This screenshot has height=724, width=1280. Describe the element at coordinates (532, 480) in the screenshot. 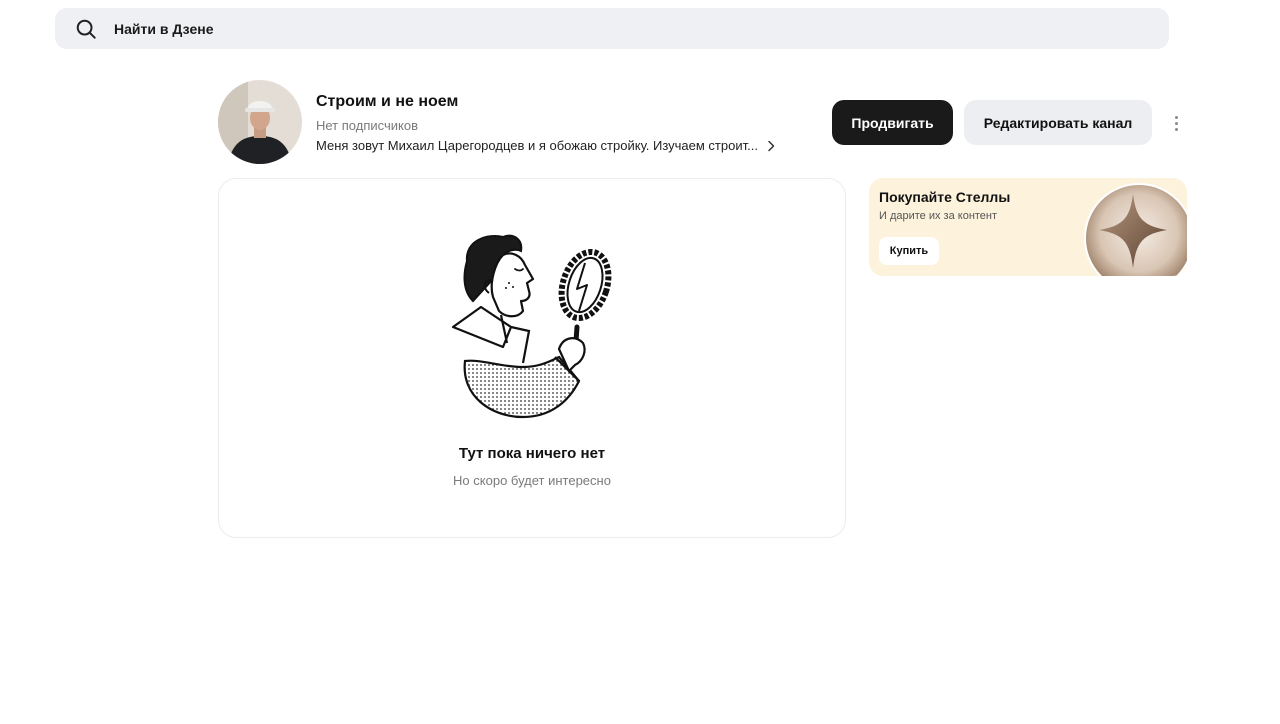

I see `empty-state-subtitle: Но скоро будет интересно` at that location.